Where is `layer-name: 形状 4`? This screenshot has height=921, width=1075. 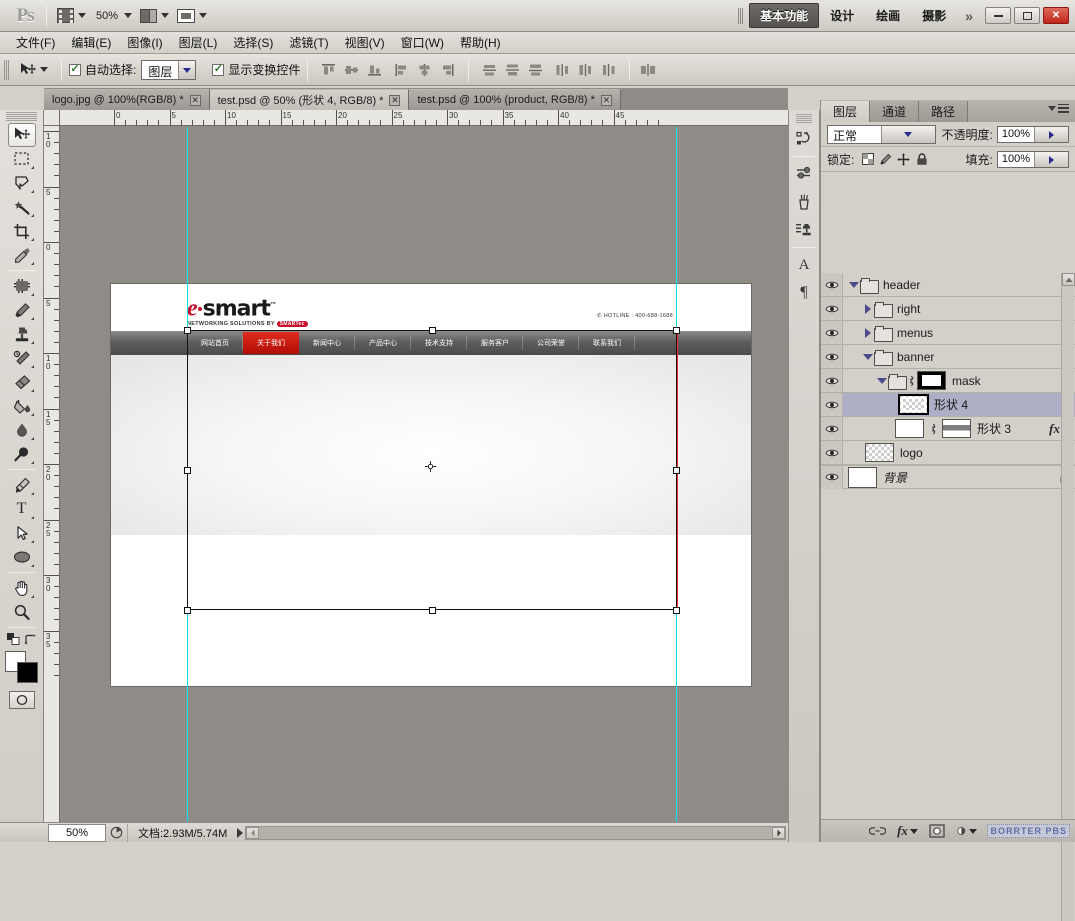 layer-name: 形状 4 is located at coordinates (951, 404).